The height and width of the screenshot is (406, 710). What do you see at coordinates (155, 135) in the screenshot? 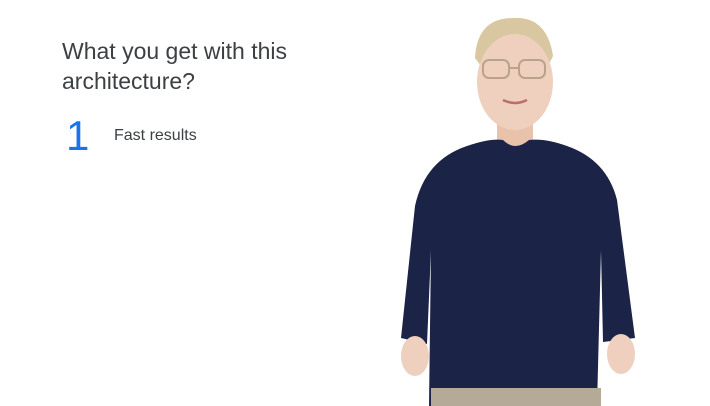
I see `key-point-text: Fast results` at bounding box center [155, 135].